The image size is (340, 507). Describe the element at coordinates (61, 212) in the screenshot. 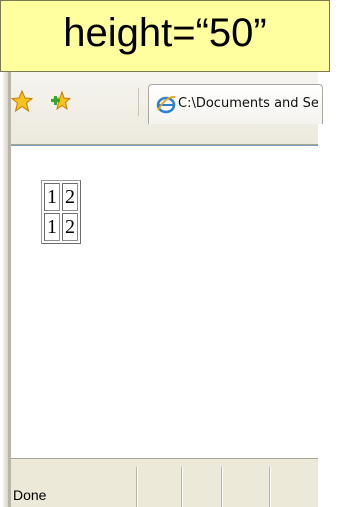

I see `demo-table: 1 2 1 2` at that location.